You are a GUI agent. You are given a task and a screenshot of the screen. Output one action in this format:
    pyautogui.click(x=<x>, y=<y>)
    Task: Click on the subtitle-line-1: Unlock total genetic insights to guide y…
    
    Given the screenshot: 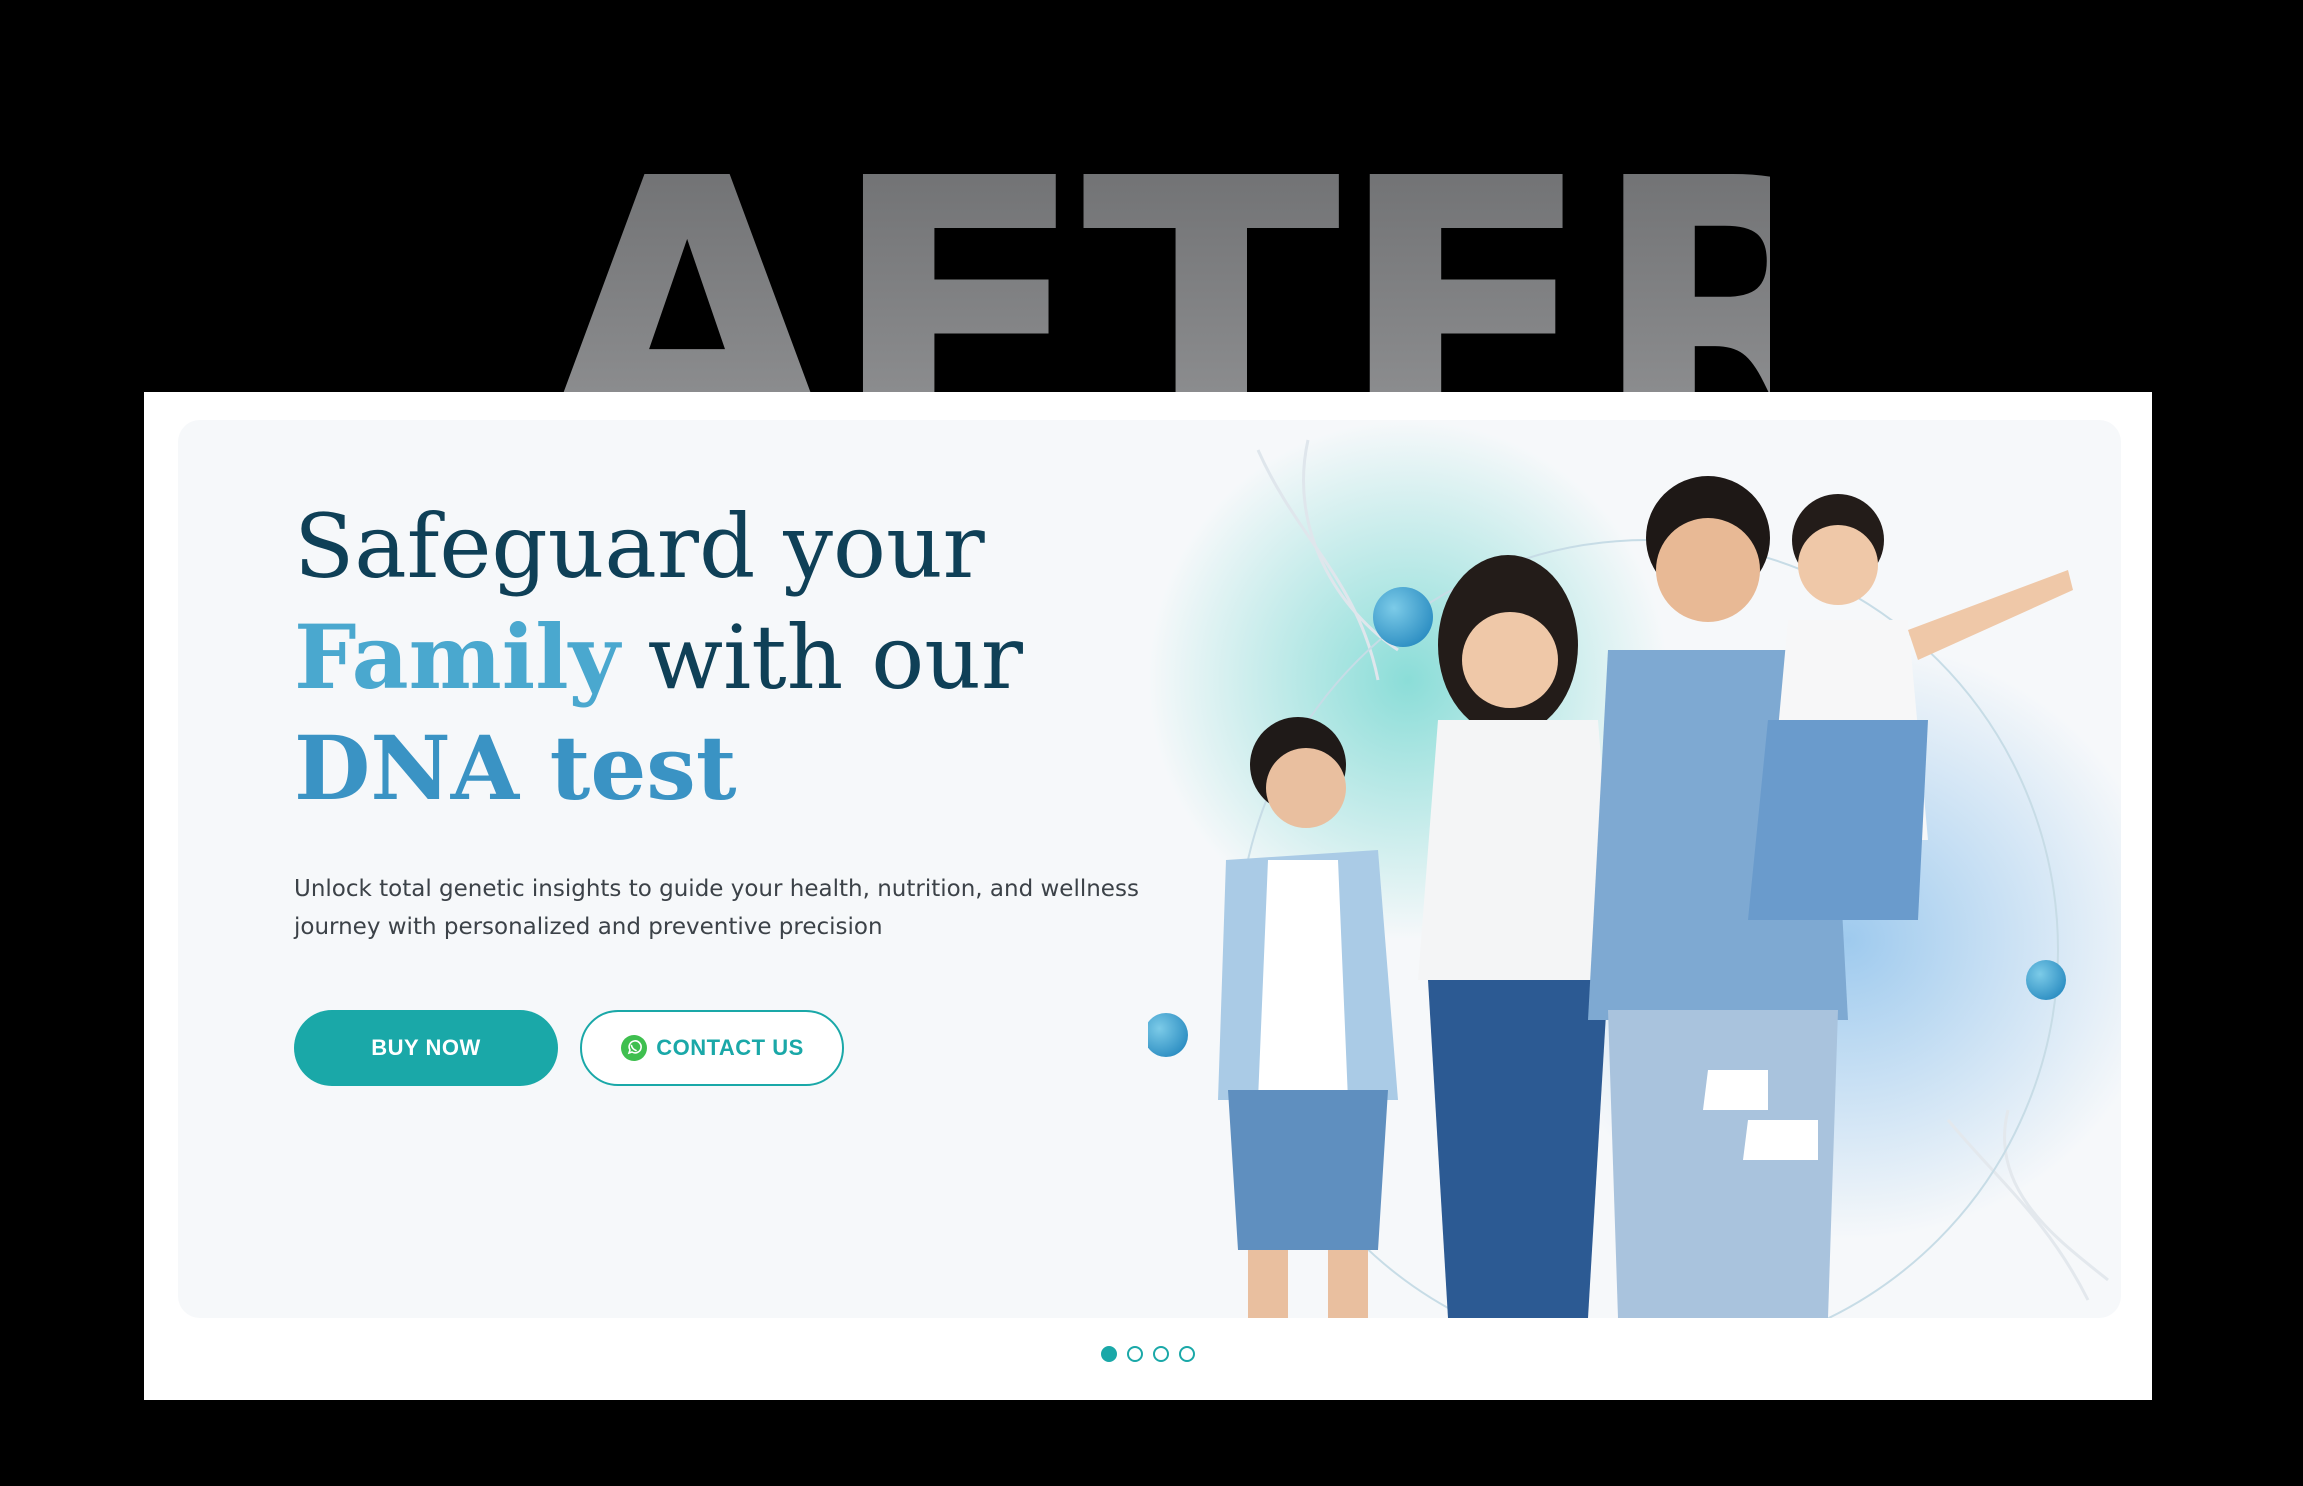 What is the action you would take?
    pyautogui.click(x=716, y=889)
    